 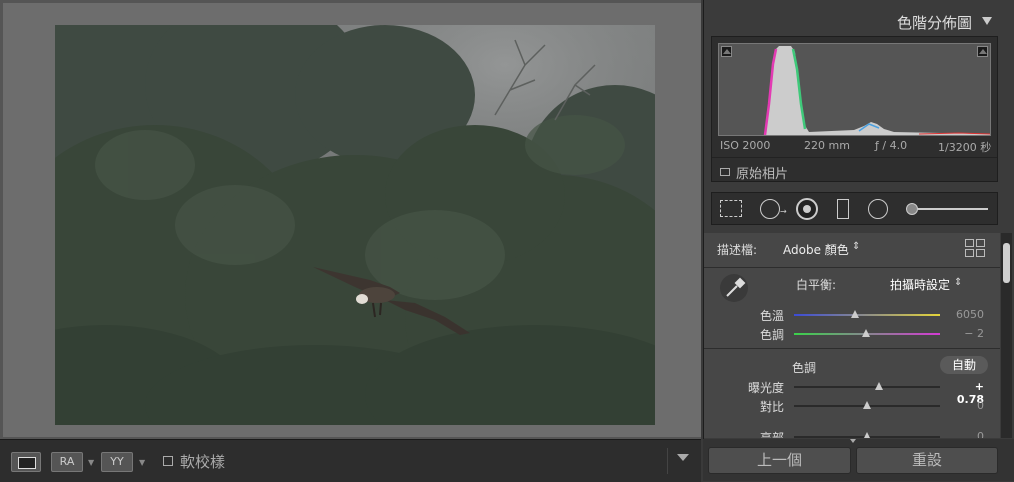 I want to click on profile-label: 描述檔:, so click(x=737, y=250).